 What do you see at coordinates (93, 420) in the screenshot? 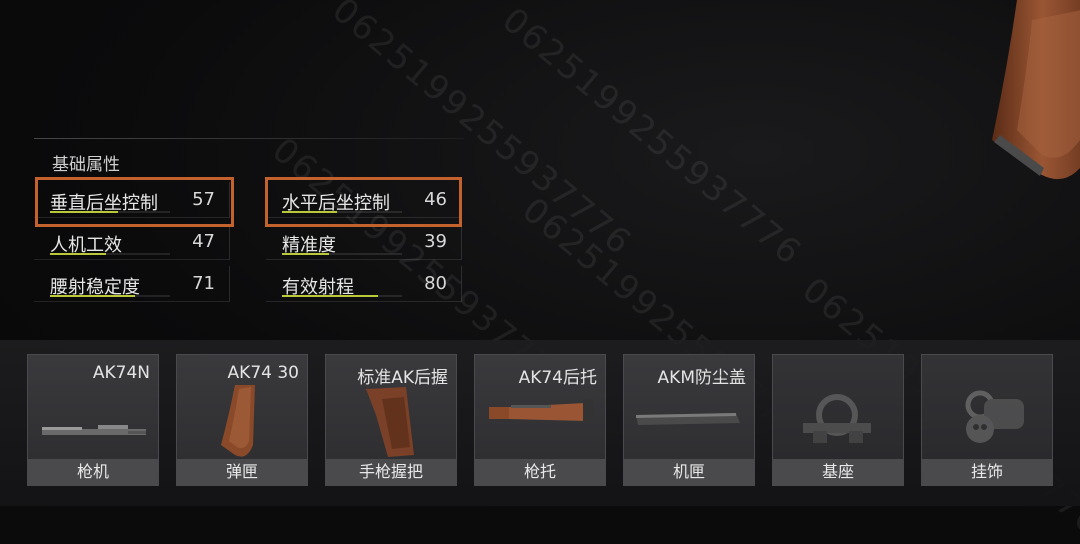
I see `slot-bolt: AK74N 枪机` at bounding box center [93, 420].